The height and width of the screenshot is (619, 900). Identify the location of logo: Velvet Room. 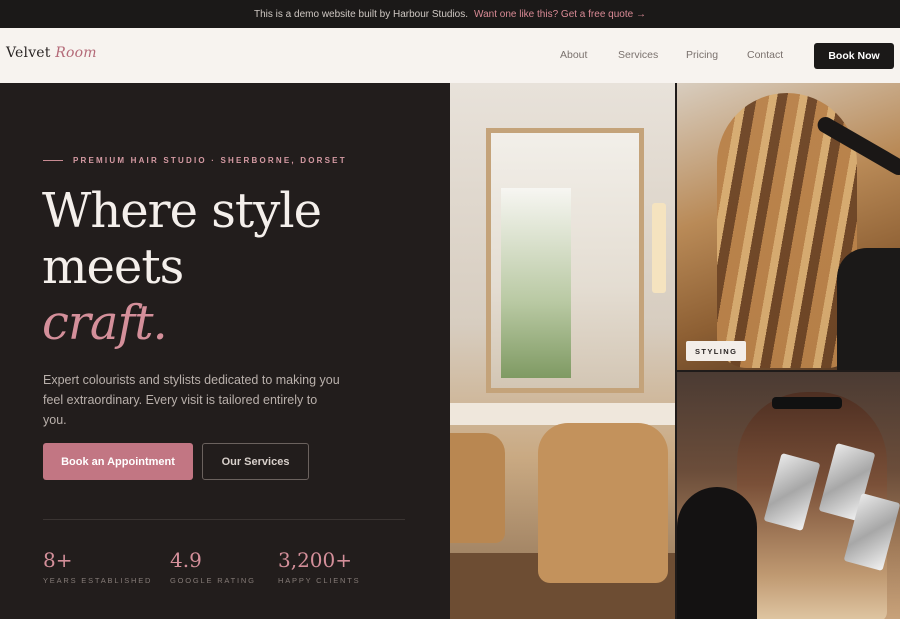
(51, 53).